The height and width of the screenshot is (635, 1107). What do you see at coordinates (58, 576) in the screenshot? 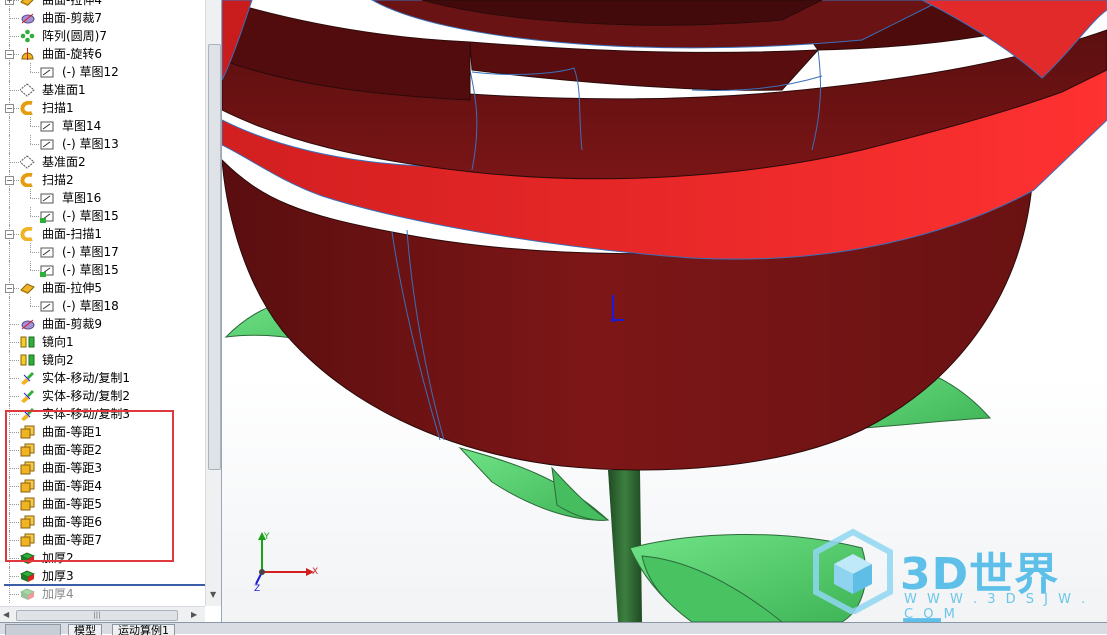
I see `tree-item-label: 加厚3` at bounding box center [58, 576].